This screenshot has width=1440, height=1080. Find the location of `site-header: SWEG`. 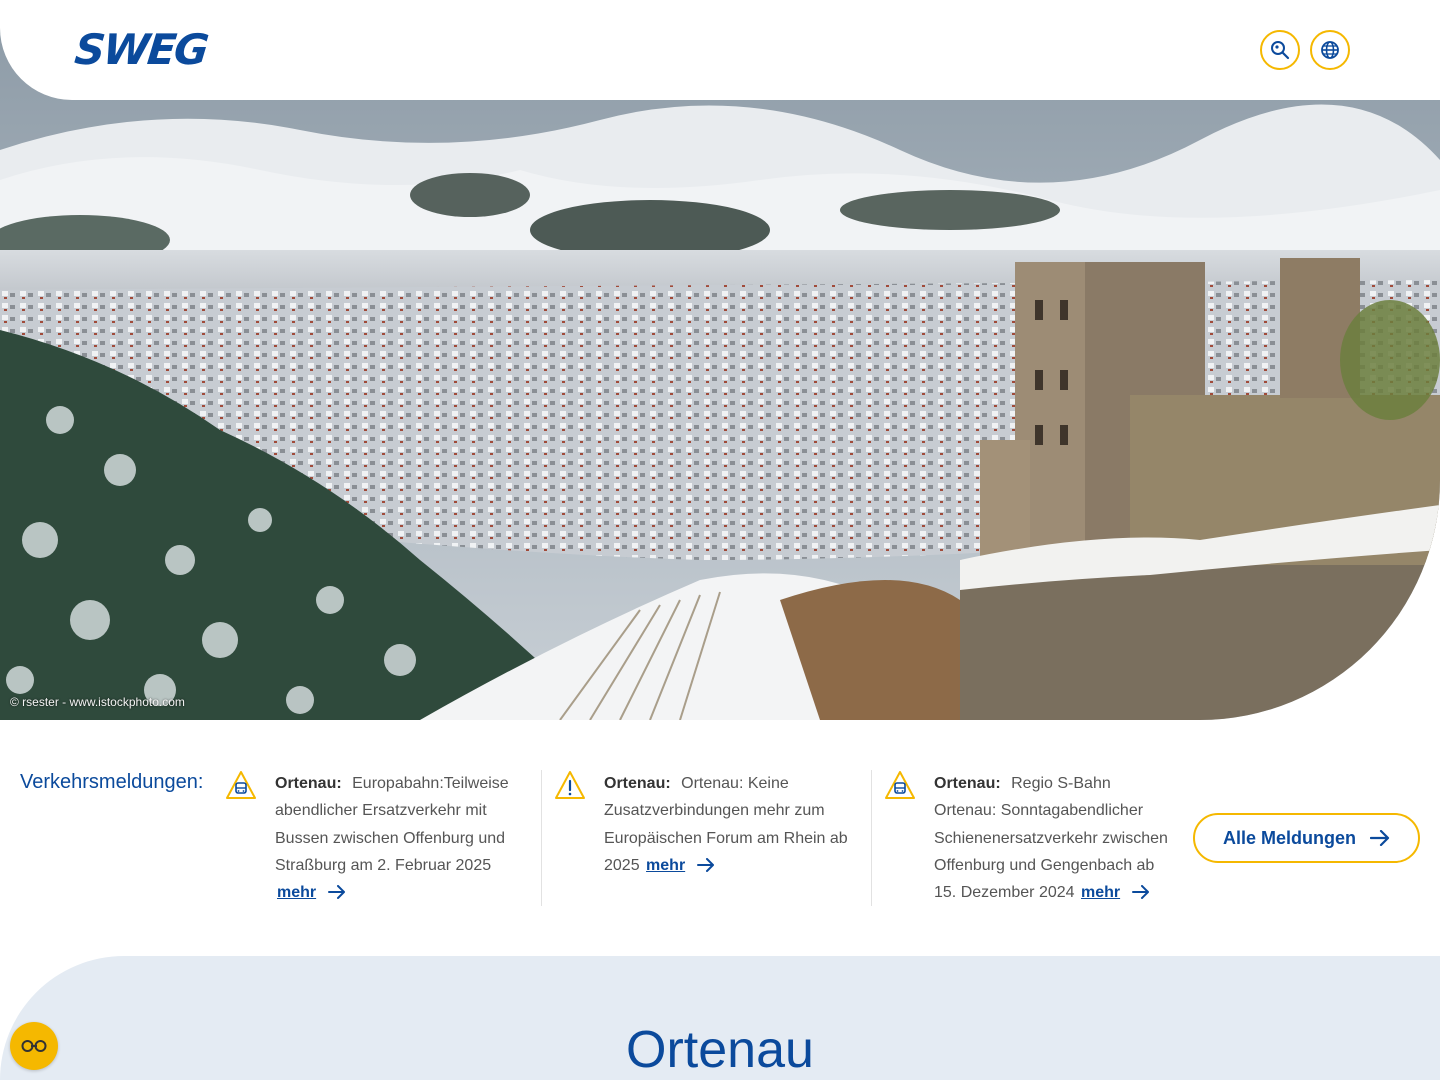

site-header: SWEG is located at coordinates (720, 50).